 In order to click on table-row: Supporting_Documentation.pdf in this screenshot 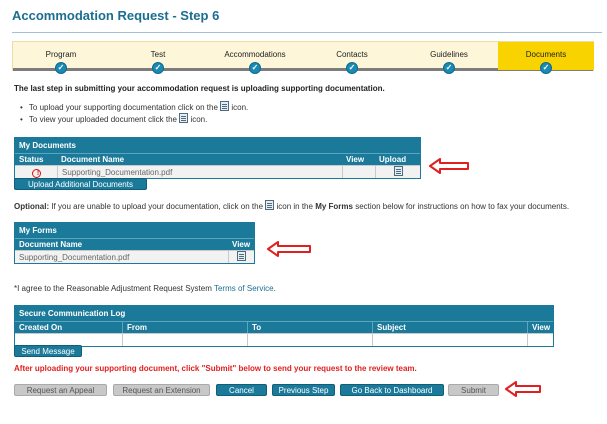, I will do `click(134, 256)`.